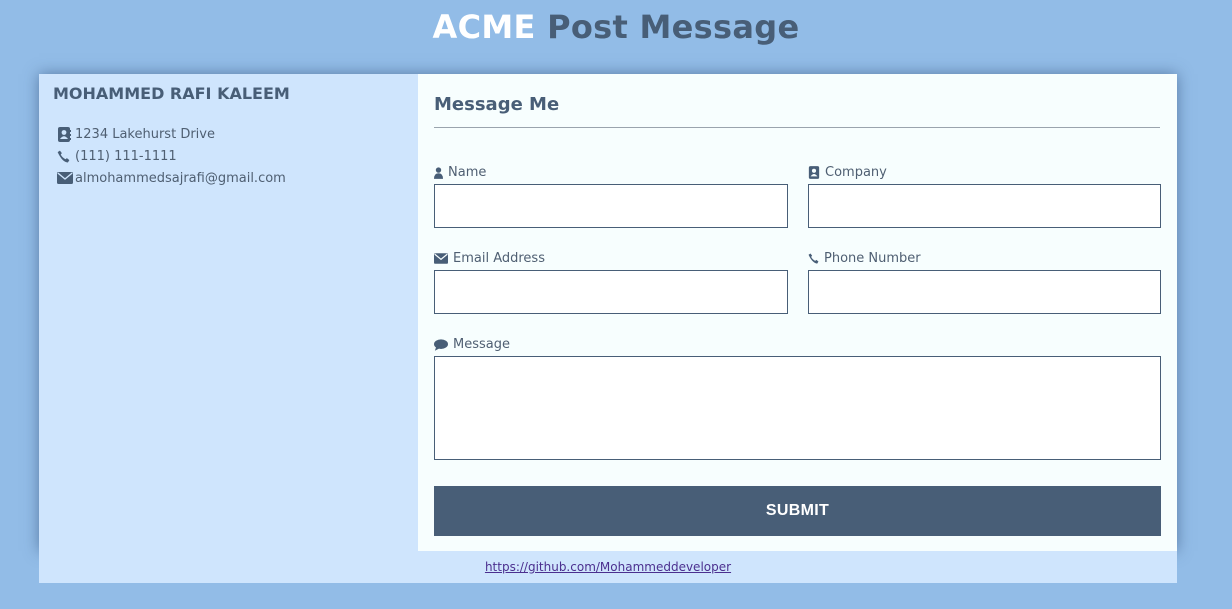 This screenshot has width=1232, height=609. What do you see at coordinates (797, 511) in the screenshot?
I see `submit-button: SUBMIT` at bounding box center [797, 511].